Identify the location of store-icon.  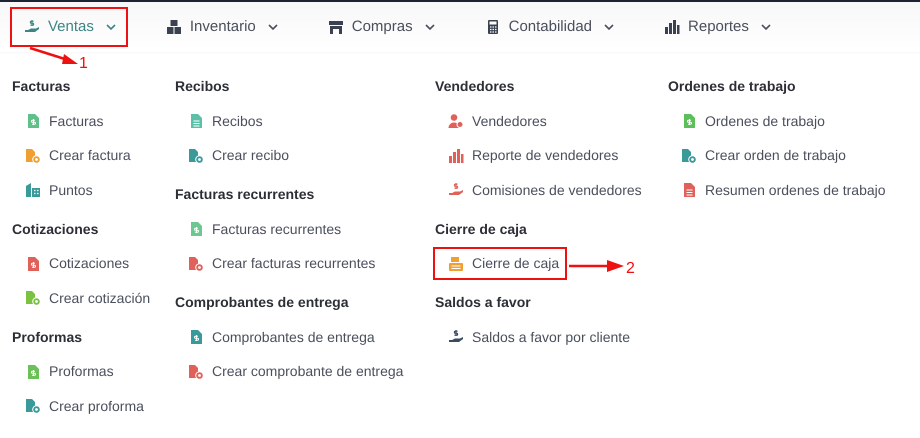
(336, 27).